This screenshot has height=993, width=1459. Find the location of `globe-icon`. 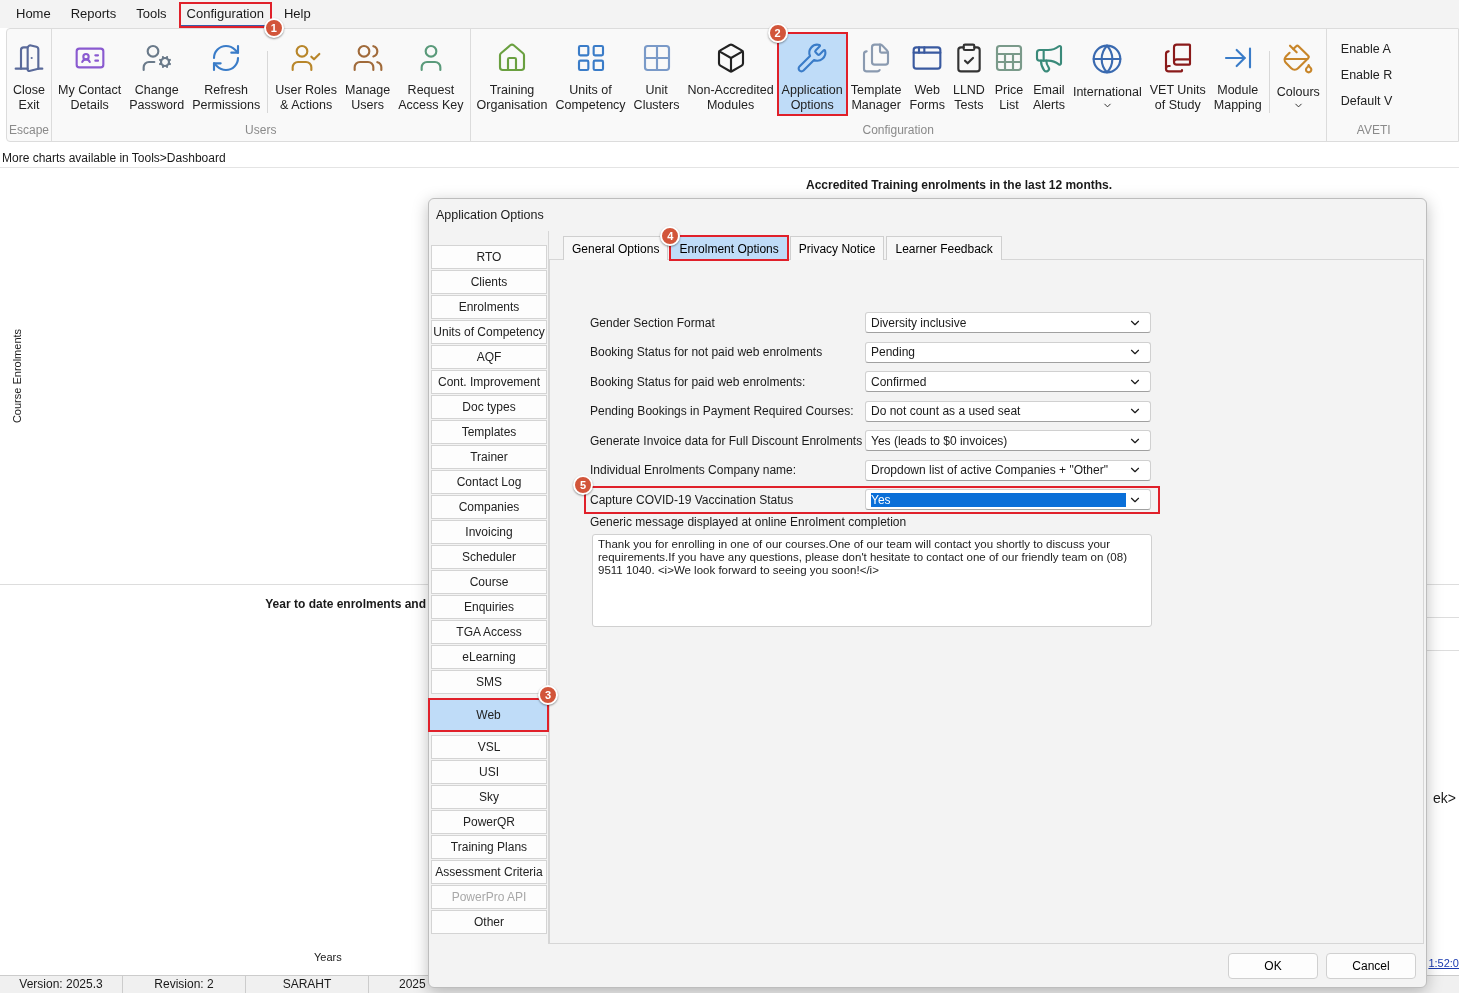

globe-icon is located at coordinates (1107, 59).